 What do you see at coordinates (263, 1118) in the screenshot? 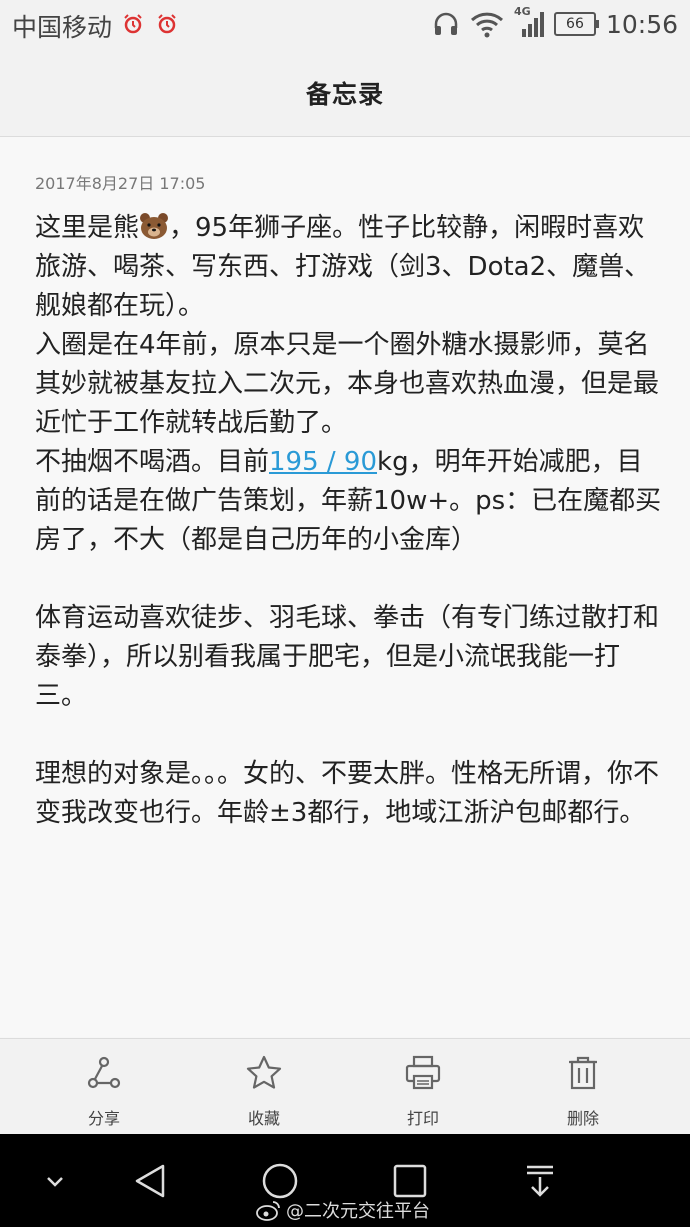
I see `favorite-label: 收藏` at bounding box center [263, 1118].